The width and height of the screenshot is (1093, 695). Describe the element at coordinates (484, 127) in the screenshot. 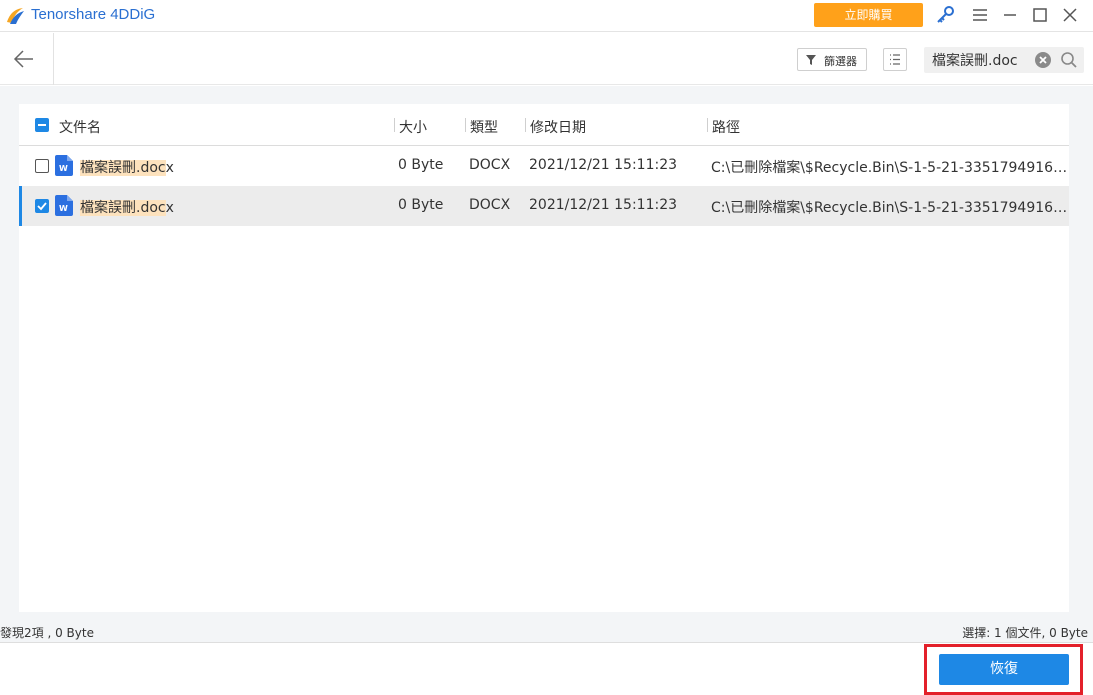

I see `column-header-type: 類型` at that location.